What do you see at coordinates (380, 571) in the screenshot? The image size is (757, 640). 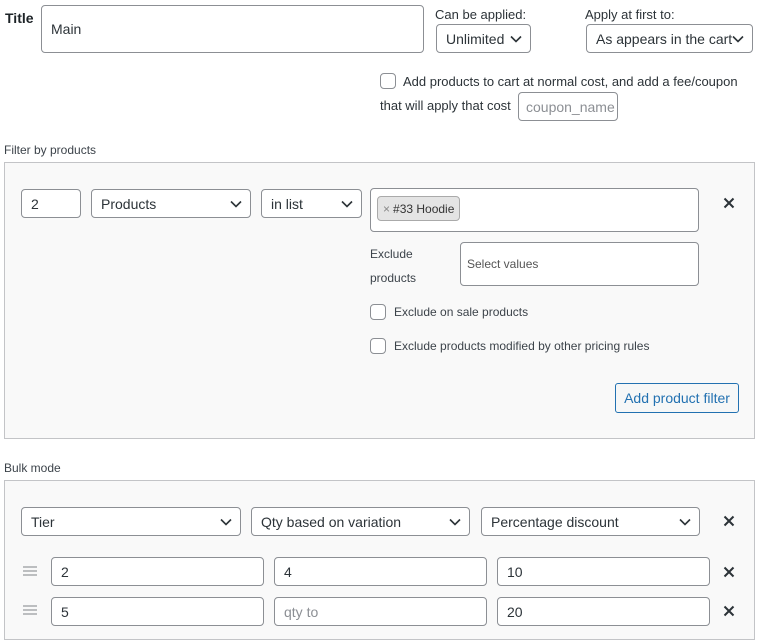 I see `tier-to-input: 4` at bounding box center [380, 571].